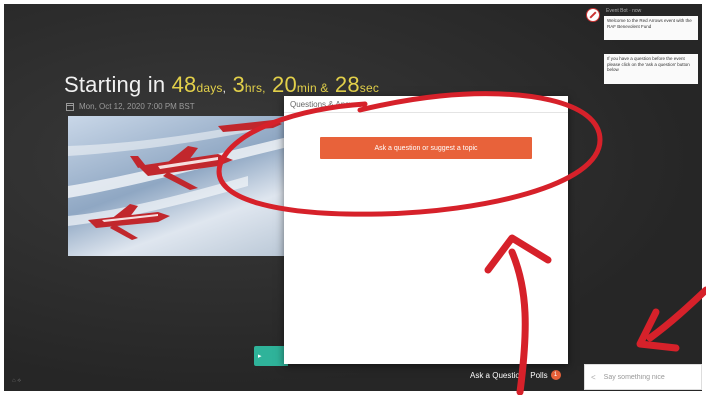  What do you see at coordinates (115, 84) in the screenshot?
I see `countdown-prefix: Starting in` at bounding box center [115, 84].